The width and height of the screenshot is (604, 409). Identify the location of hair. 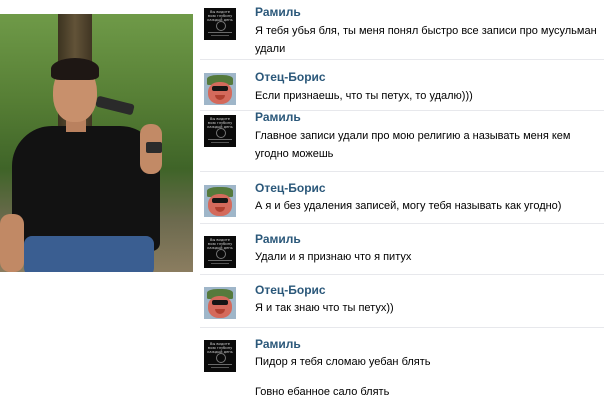
(75, 69).